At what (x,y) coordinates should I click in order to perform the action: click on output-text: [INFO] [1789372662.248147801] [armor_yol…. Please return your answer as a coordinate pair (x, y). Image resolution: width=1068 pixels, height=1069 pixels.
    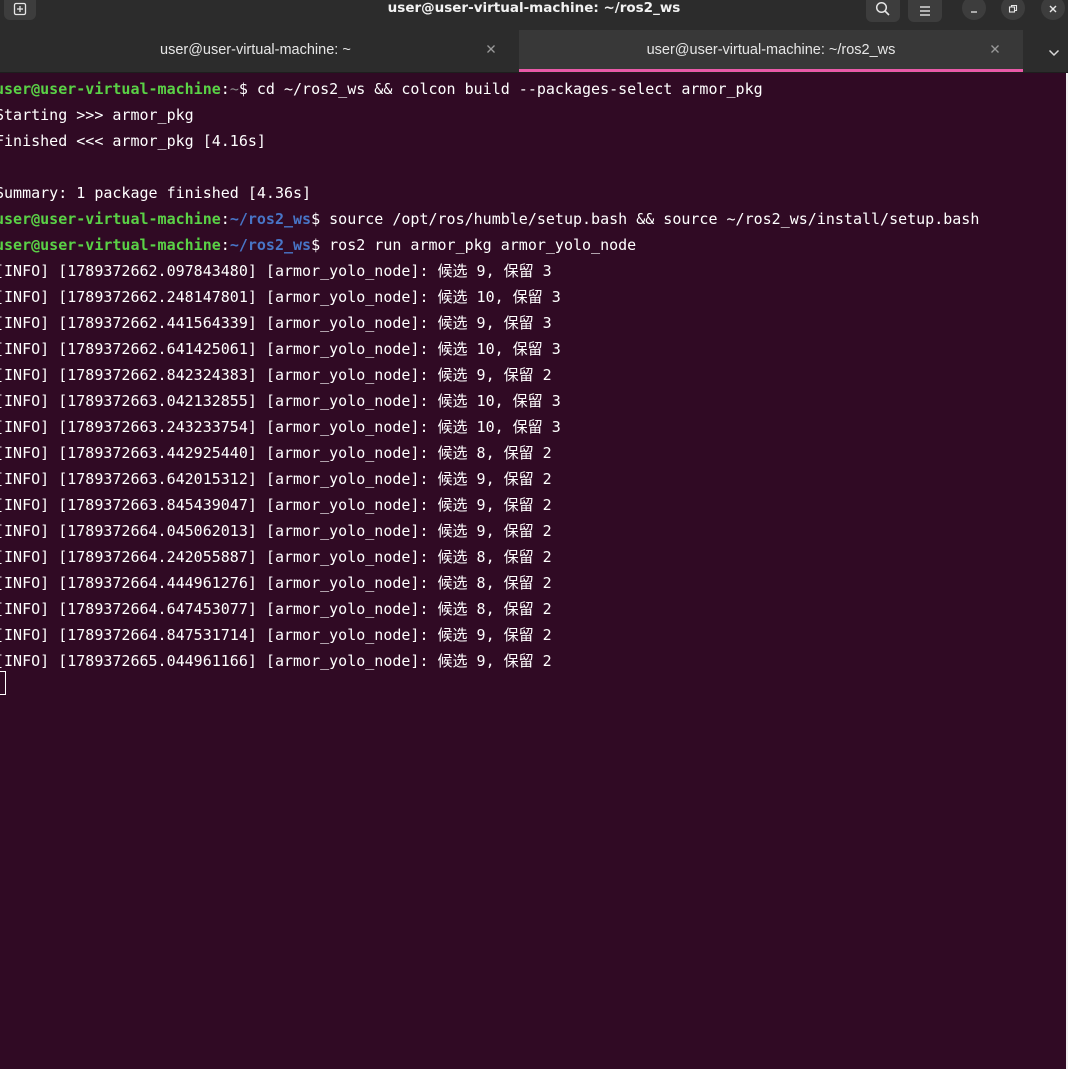
    Looking at the image, I should click on (280, 297).